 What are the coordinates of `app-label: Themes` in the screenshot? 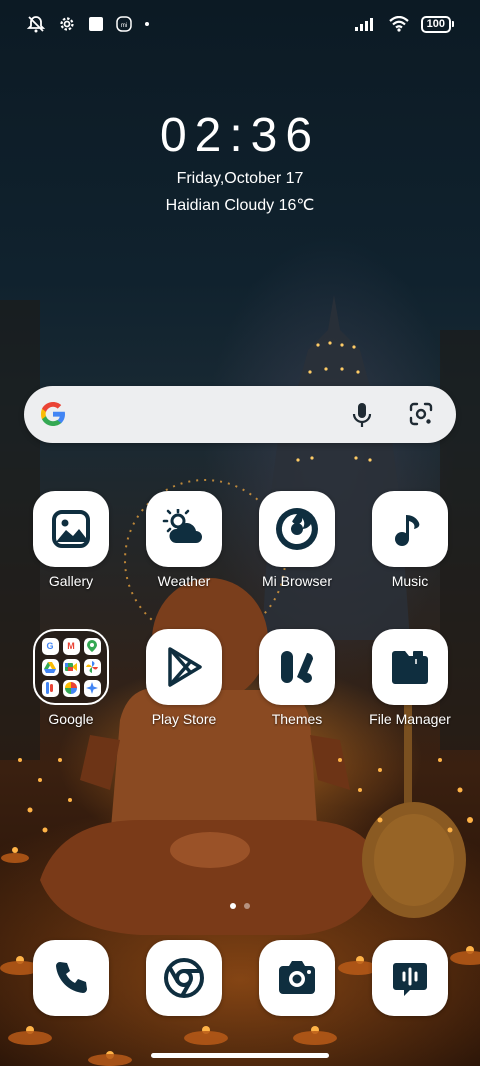 It's located at (297, 719).